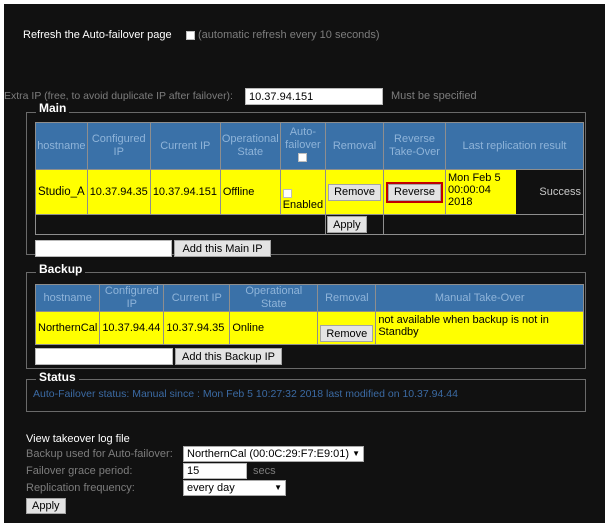 The width and height of the screenshot is (609, 527). I want to click on backup-used-label: Backup used for Auto-failover:, so click(99, 454).